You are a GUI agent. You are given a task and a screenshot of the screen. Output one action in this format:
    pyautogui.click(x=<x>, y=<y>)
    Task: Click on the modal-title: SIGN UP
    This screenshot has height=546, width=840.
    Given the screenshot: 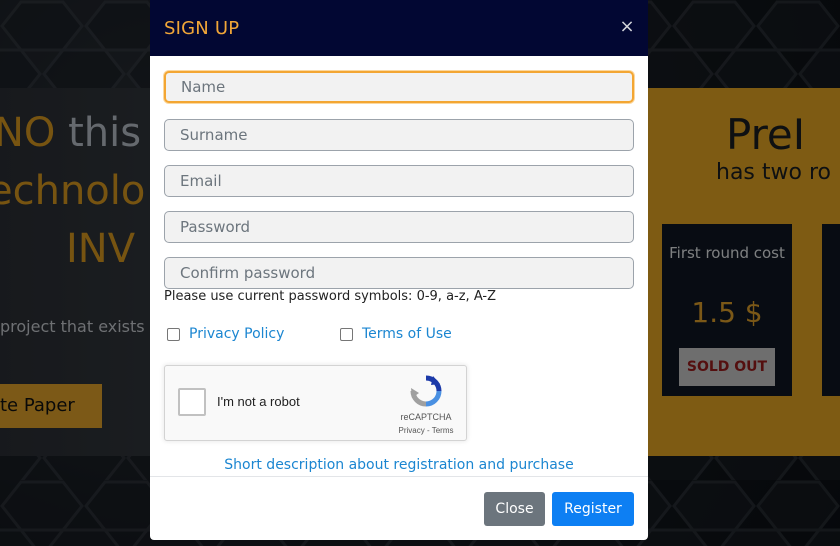 What is the action you would take?
    pyautogui.click(x=202, y=28)
    